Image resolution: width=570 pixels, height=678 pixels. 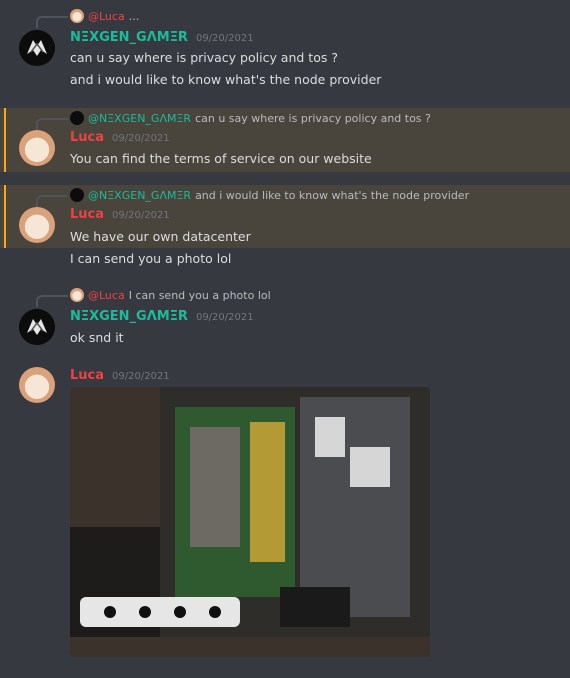 I want to click on reply-preview: @Luca I can send you a photo lol, so click(x=170, y=295).